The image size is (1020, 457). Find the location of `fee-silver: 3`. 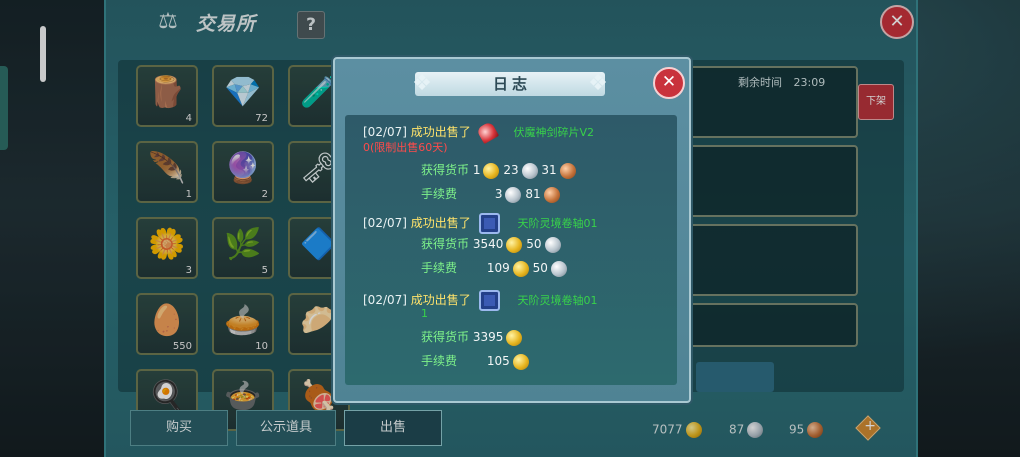

fee-silver: 3 is located at coordinates (498, 194).